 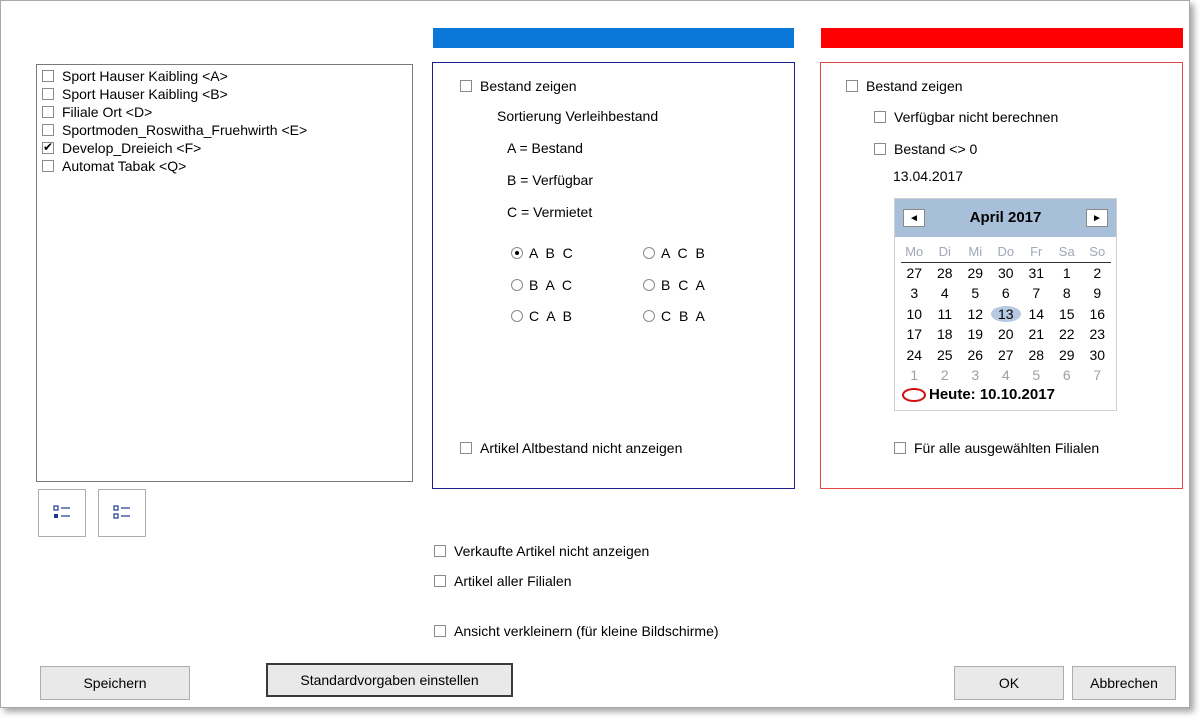 What do you see at coordinates (440, 581) in the screenshot?
I see `all-branches-articles-checkbox` at bounding box center [440, 581].